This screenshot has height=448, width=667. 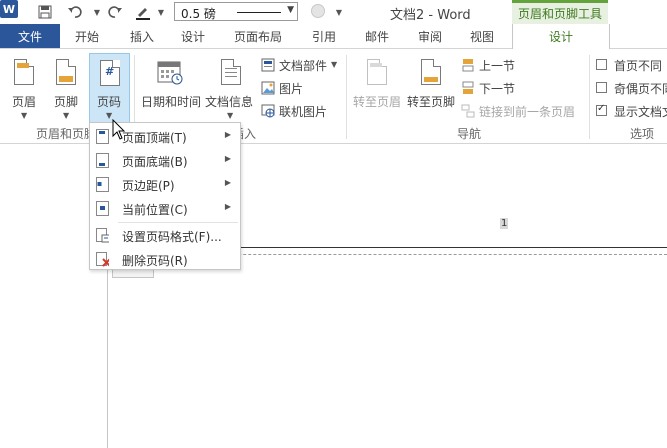 I want to click on tab-references: 引用, so click(x=324, y=36).